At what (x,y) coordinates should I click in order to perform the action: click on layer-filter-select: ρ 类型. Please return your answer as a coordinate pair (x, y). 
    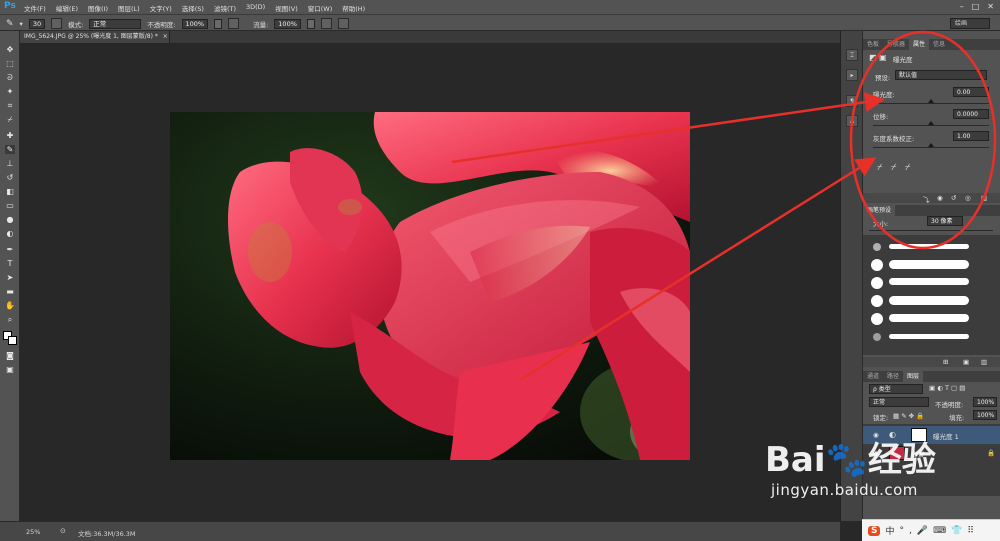
    Looking at the image, I should click on (896, 389).